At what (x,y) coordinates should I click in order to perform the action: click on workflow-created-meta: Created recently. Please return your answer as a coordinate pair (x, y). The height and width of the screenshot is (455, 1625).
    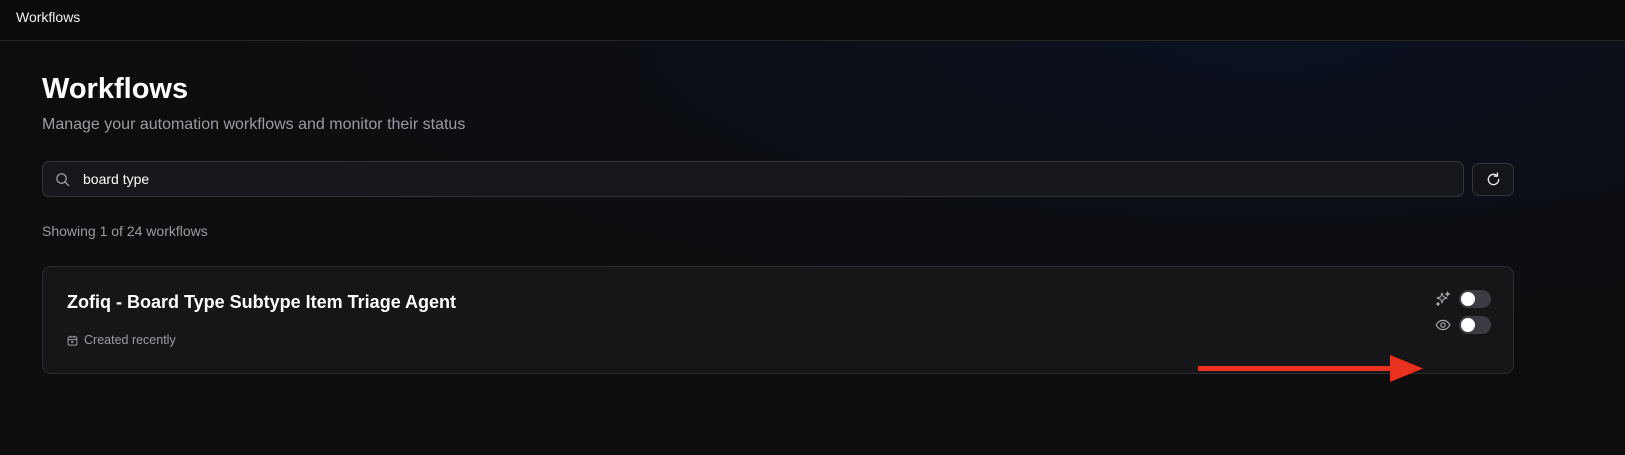
    Looking at the image, I should click on (121, 340).